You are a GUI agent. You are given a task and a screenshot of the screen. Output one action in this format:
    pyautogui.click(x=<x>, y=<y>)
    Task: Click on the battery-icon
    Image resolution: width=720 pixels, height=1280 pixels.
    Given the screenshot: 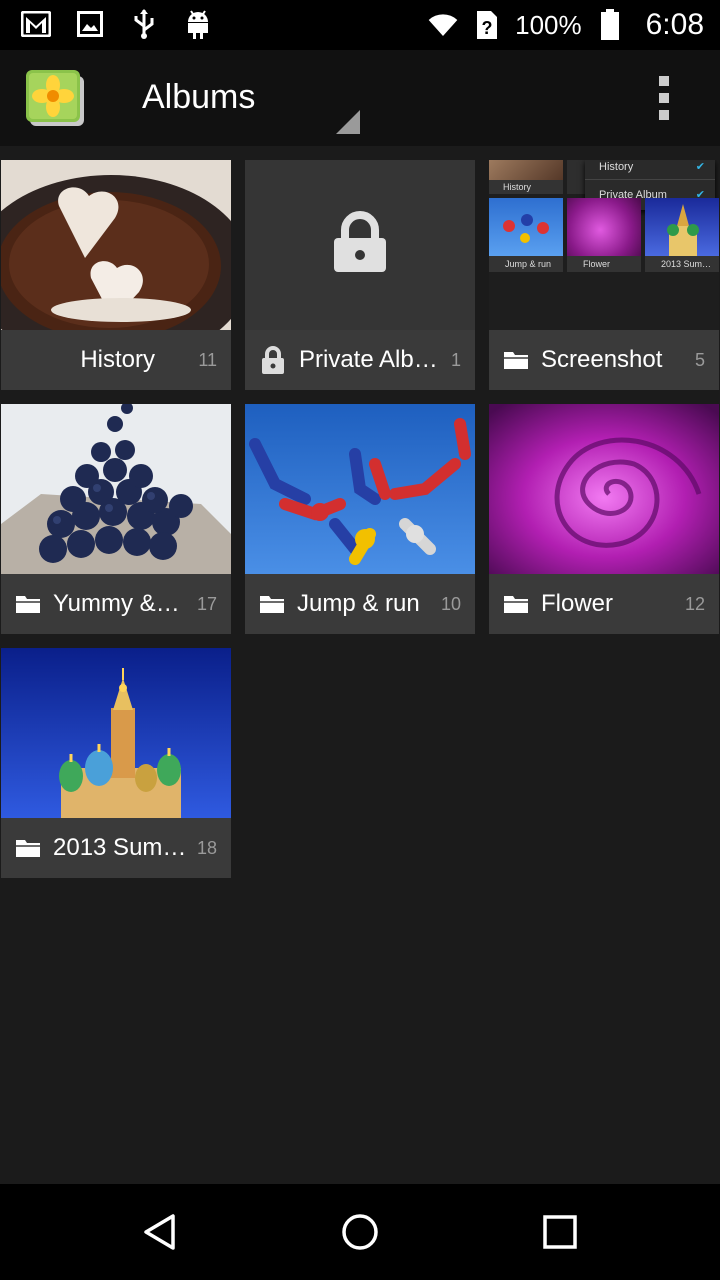 What is the action you would take?
    pyautogui.click(x=610, y=25)
    